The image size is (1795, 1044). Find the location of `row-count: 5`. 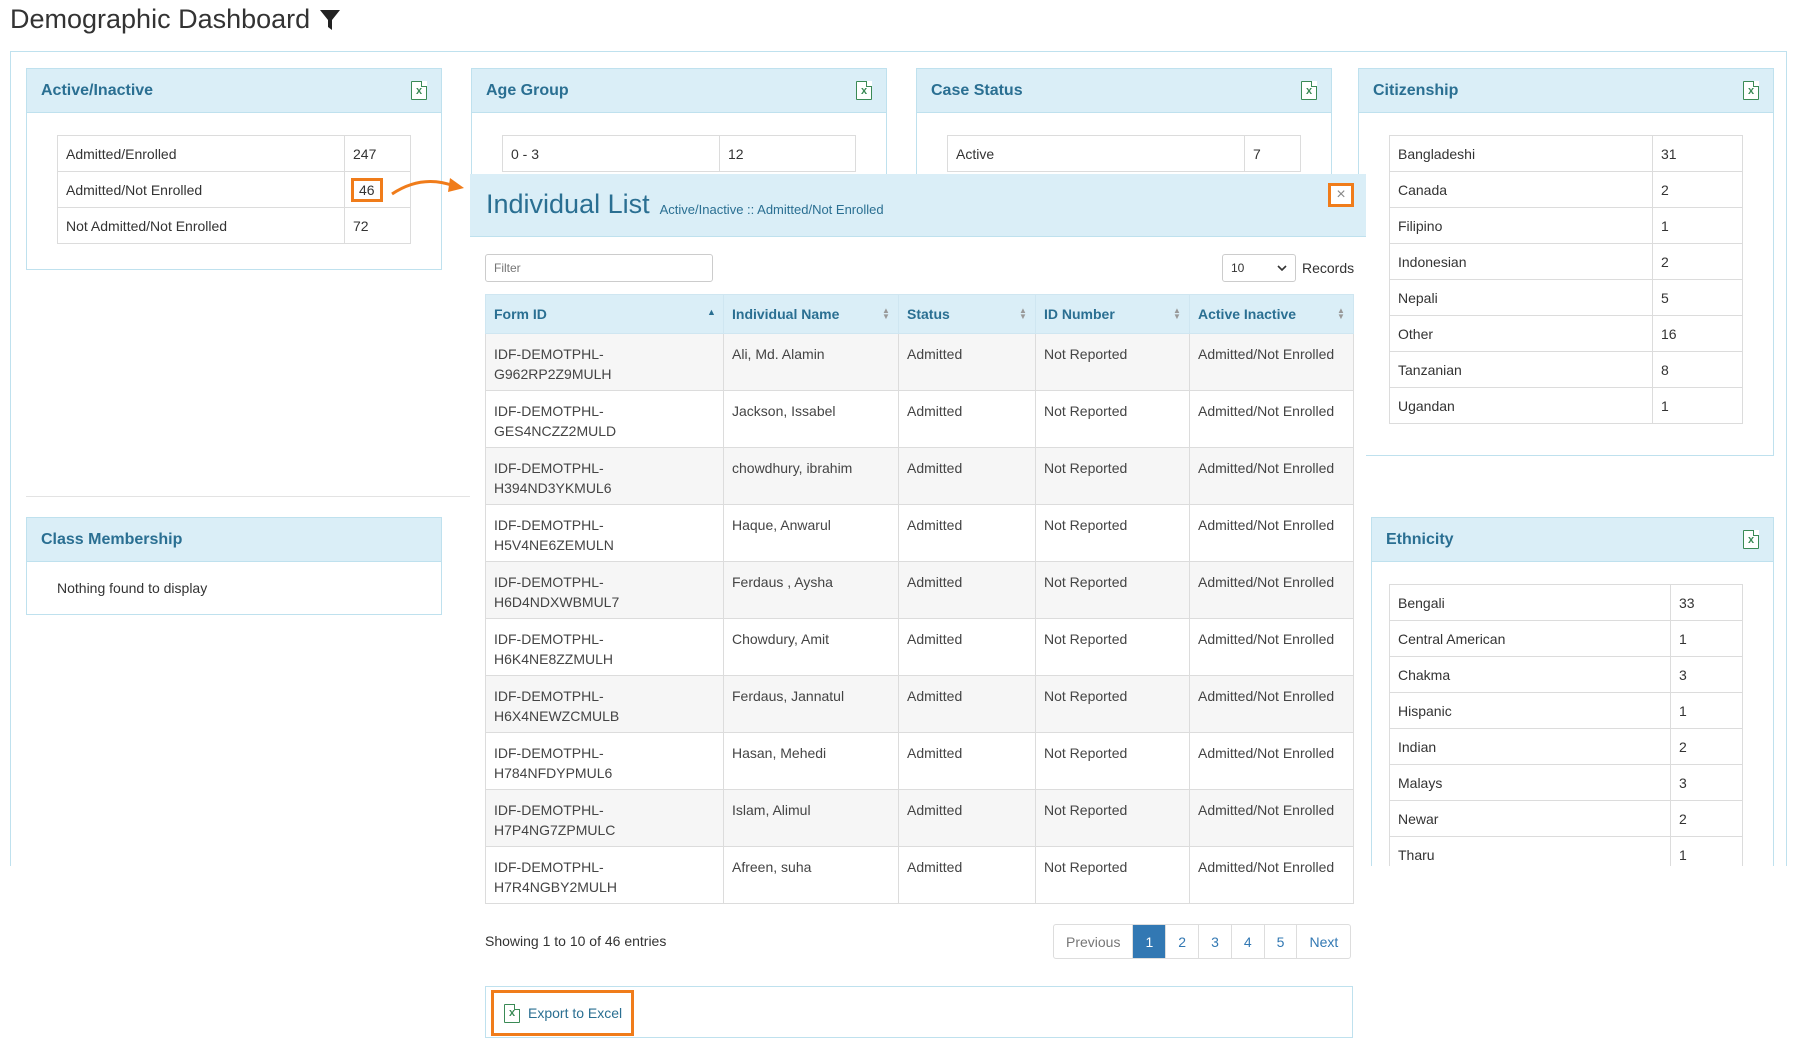

row-count: 5 is located at coordinates (1697, 297).